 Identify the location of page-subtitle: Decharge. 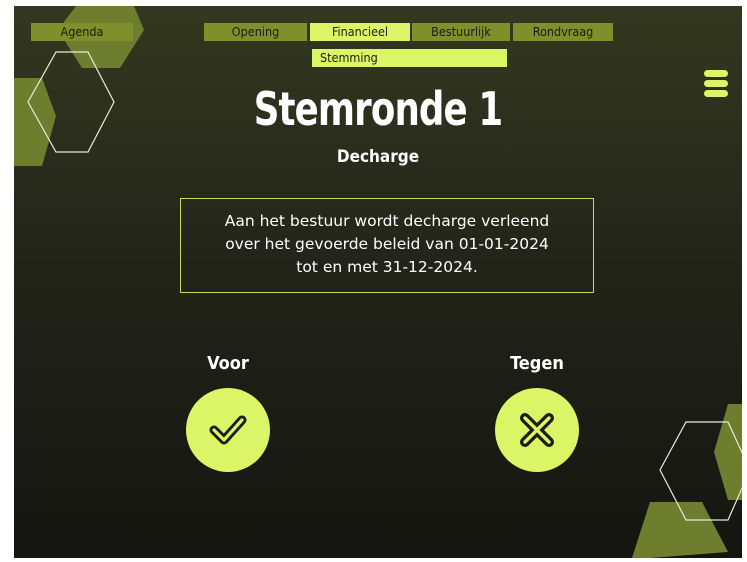
(378, 157).